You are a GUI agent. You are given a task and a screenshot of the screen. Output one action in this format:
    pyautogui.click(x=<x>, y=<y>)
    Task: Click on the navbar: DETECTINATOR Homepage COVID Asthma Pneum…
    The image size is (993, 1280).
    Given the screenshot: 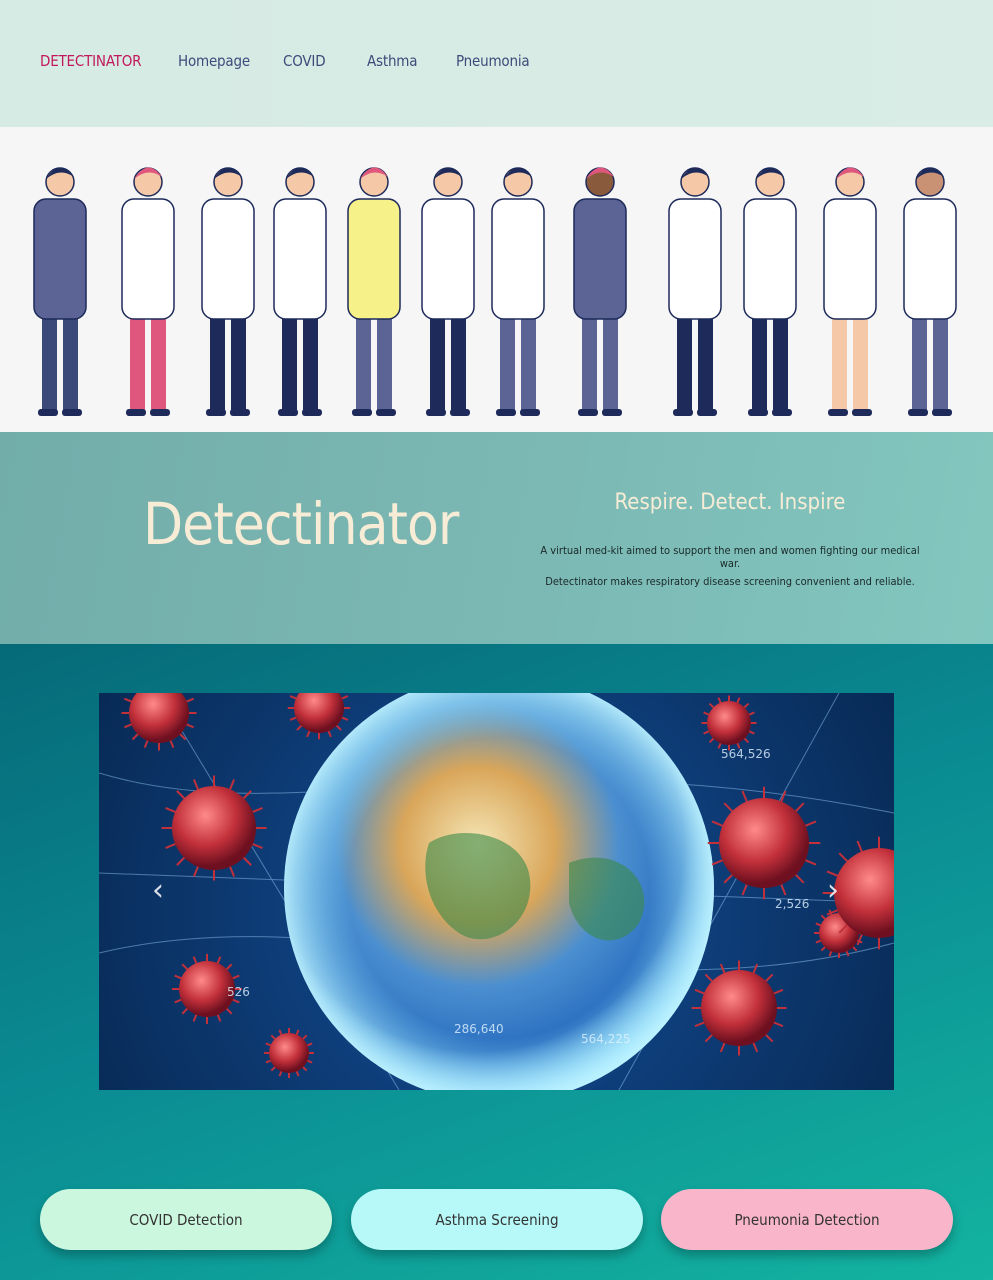 What is the action you would take?
    pyautogui.click(x=496, y=63)
    